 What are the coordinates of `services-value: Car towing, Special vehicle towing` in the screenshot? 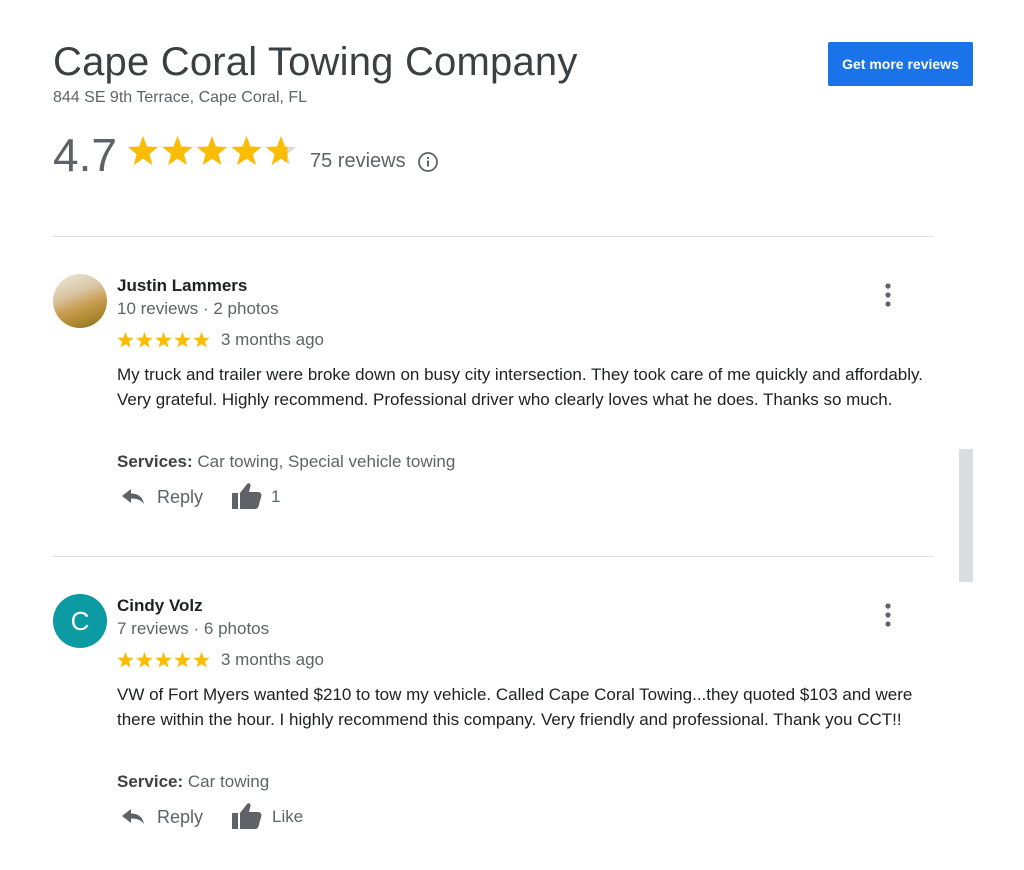 It's located at (324, 461).